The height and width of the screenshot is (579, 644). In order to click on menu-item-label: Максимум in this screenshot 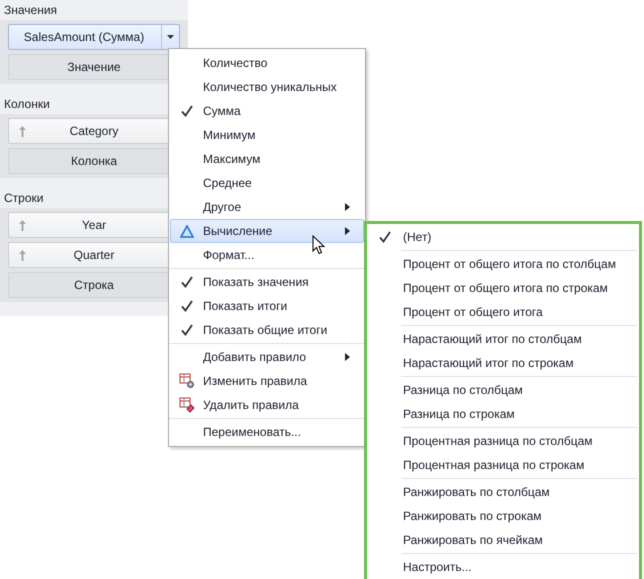, I will do `click(232, 159)`.